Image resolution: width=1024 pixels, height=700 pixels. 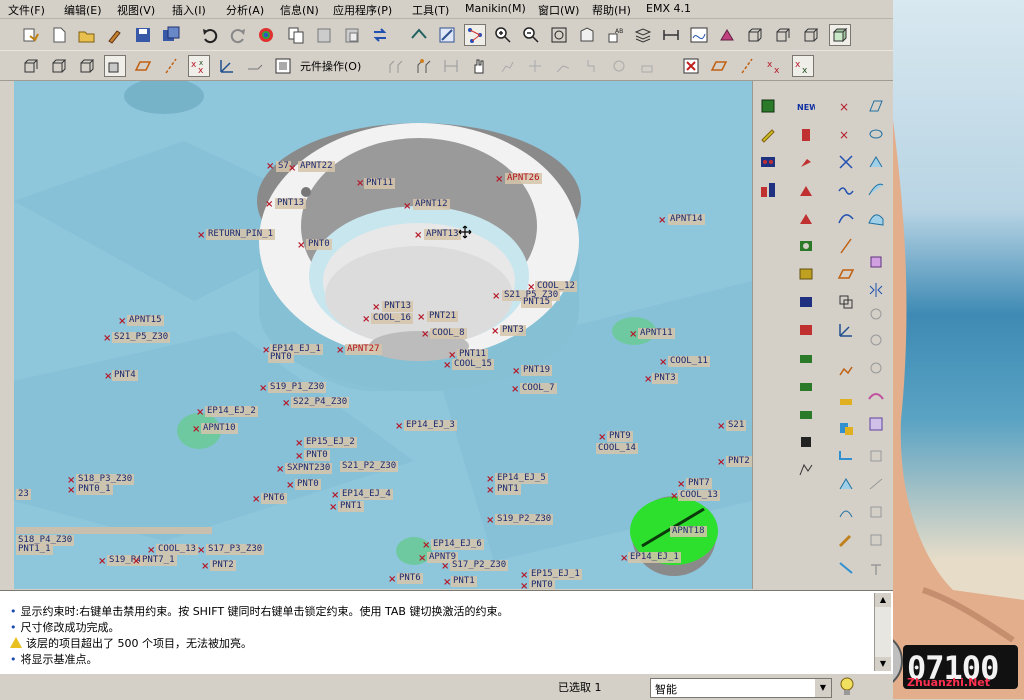 I want to click on no-hidden-small-icon, so click(x=87, y=66).